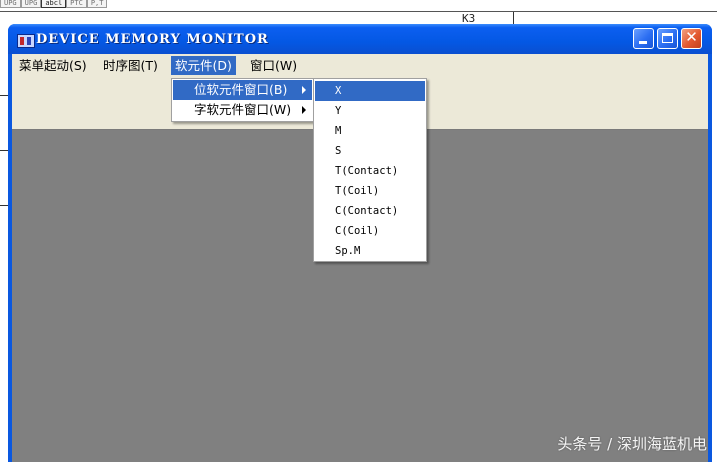  I want to click on word-device-window-item: 字软元件窗口(W), so click(242, 110).